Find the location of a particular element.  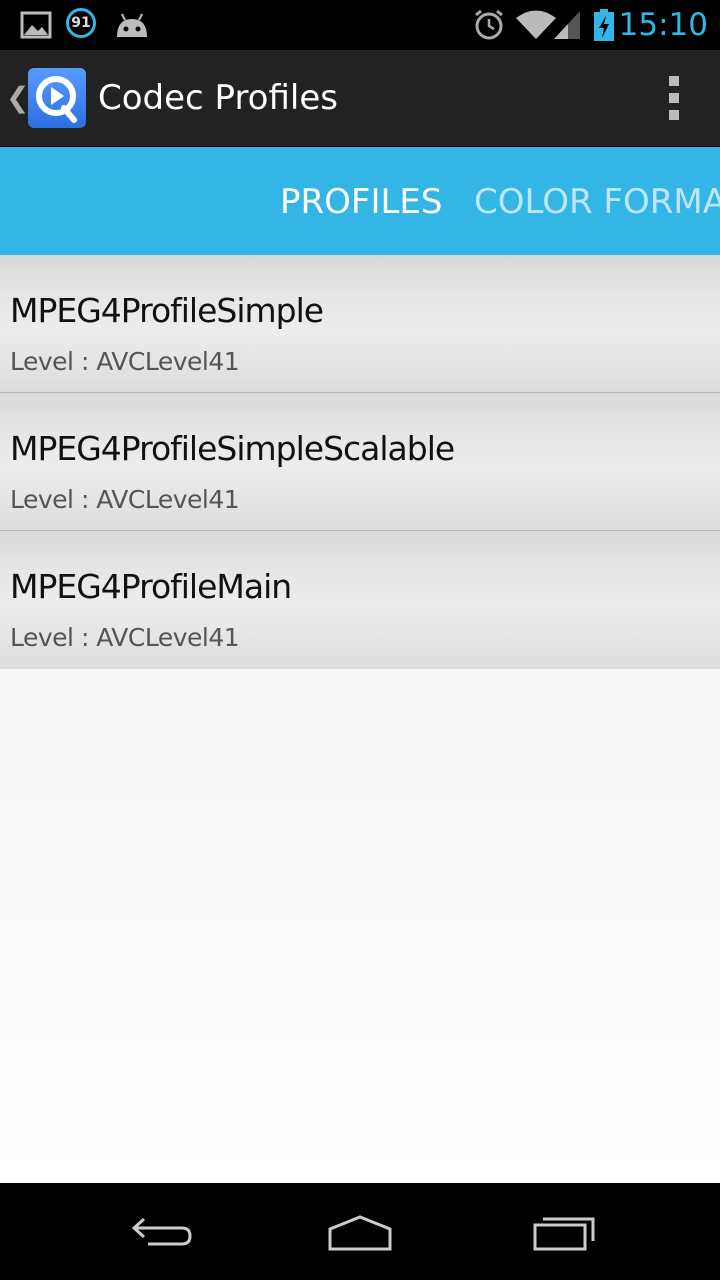

status-time: 15:10 is located at coordinates (663, 25).